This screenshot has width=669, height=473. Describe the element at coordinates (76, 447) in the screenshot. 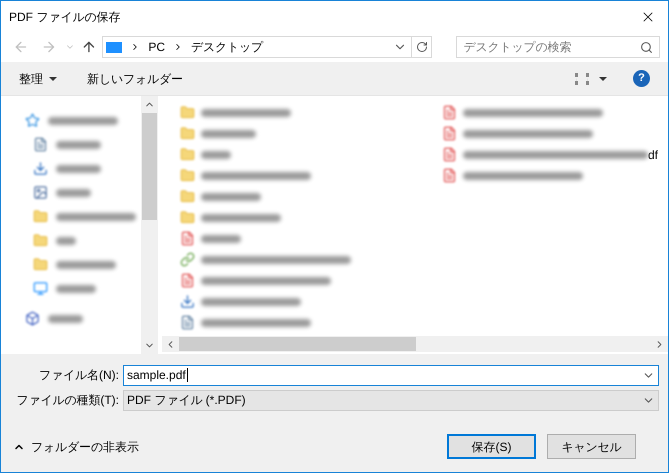

I see `hide-folders-button: フォルダーの非表示` at that location.